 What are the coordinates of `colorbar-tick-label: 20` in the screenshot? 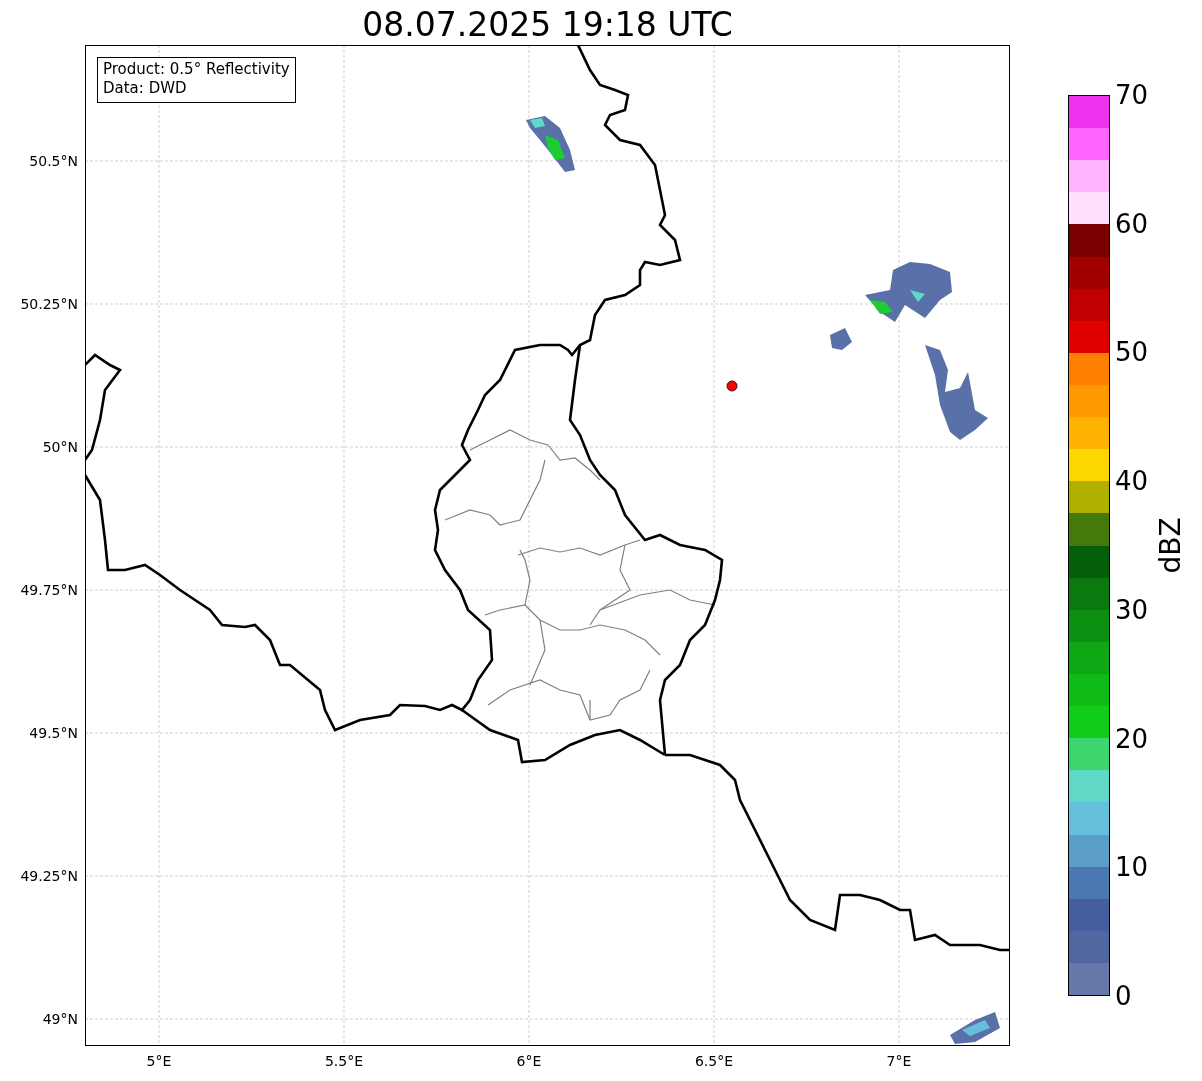 It's located at (1132, 738).